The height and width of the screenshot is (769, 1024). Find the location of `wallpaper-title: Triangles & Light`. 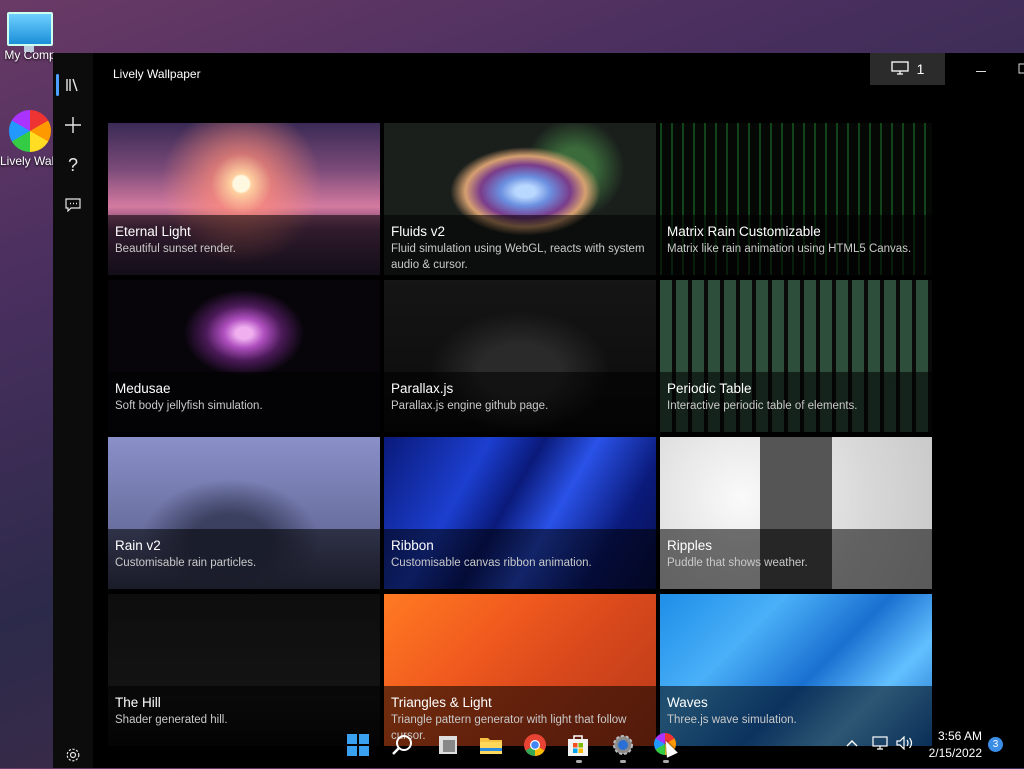

wallpaper-title: Triangles & Light is located at coordinates (441, 702).